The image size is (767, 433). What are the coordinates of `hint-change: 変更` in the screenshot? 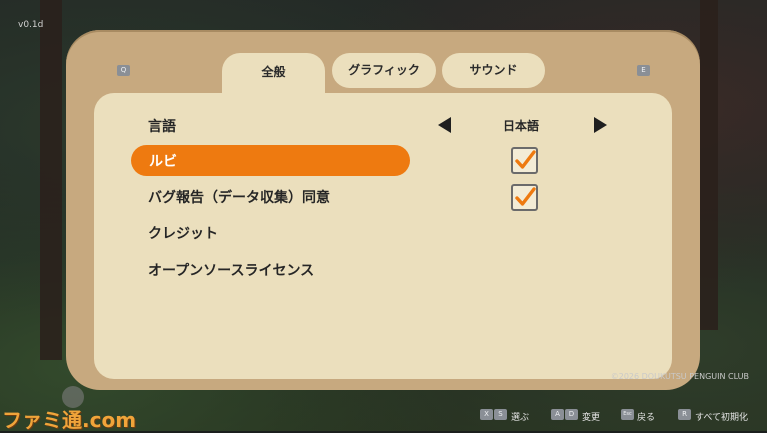 It's located at (591, 418).